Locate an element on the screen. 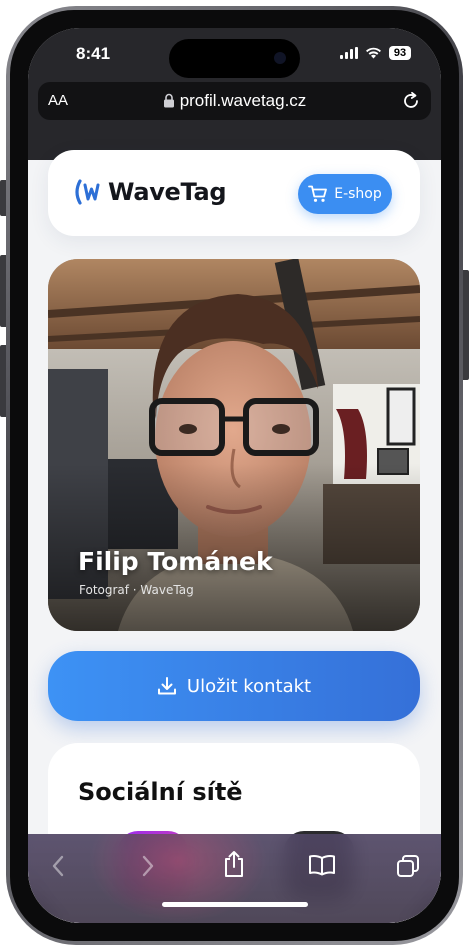  status-icons: 93 is located at coordinates (375, 53).